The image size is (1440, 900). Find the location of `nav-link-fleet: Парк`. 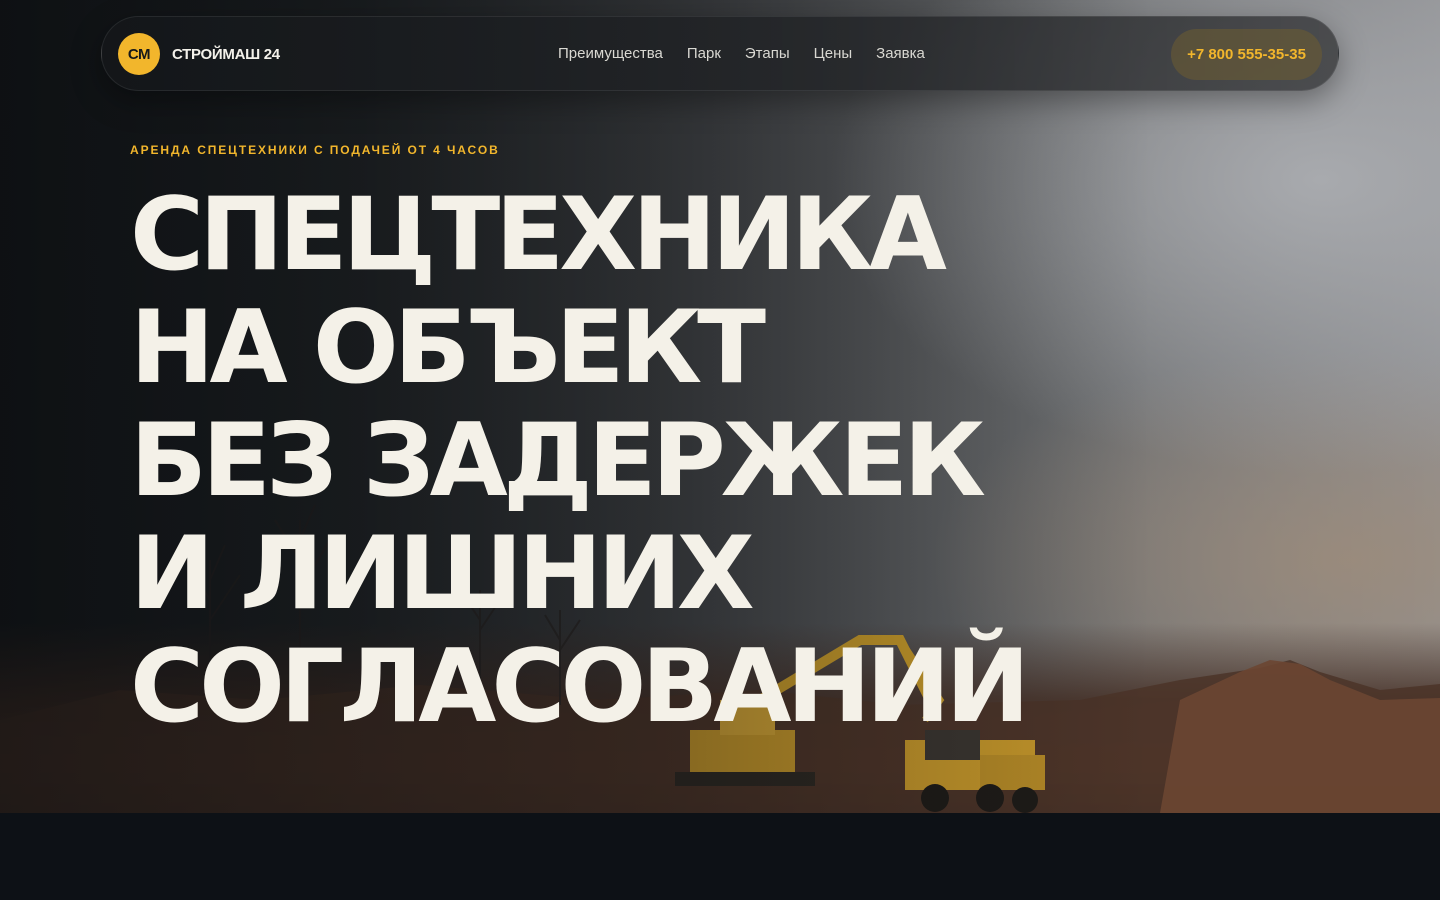

nav-link-fleet: Парк is located at coordinates (704, 53).